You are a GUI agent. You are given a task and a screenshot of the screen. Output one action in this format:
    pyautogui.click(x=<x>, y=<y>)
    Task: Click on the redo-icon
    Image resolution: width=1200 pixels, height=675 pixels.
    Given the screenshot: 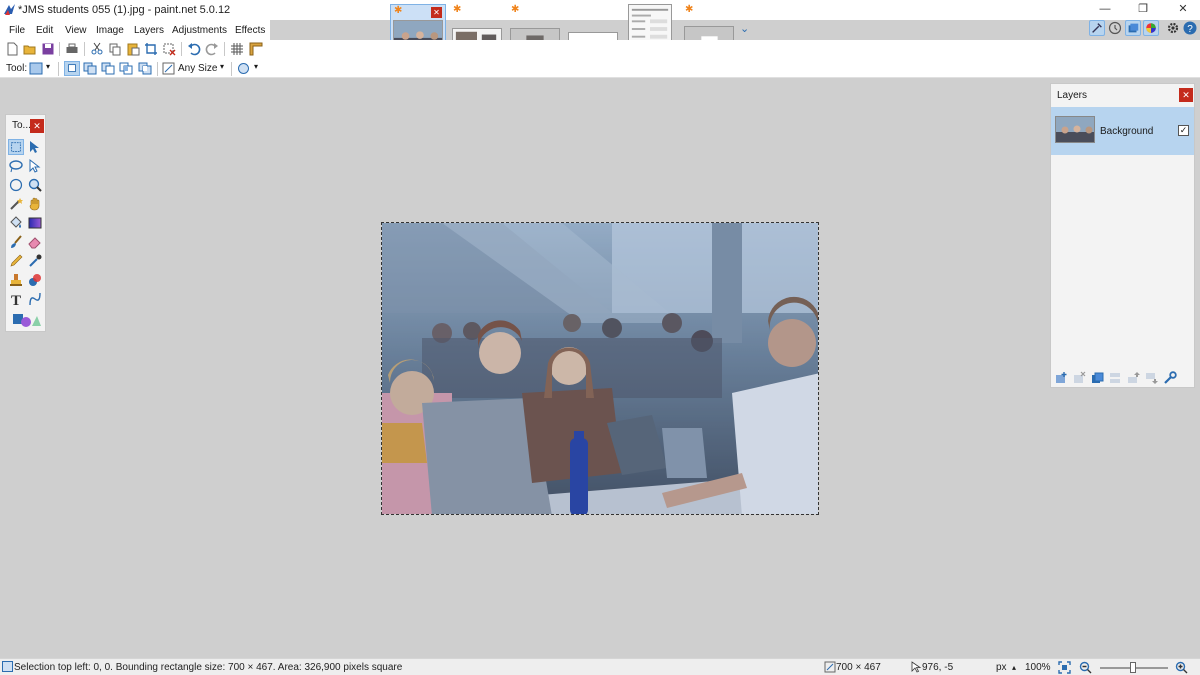 What is the action you would take?
    pyautogui.click(x=212, y=49)
    